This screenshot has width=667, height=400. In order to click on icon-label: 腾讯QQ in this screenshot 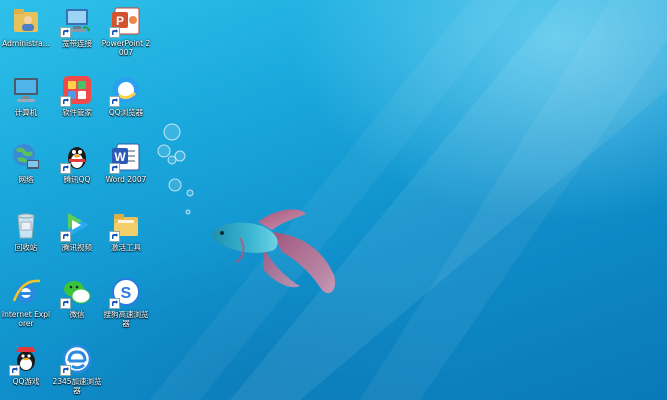, I will do `click(77, 179)`.